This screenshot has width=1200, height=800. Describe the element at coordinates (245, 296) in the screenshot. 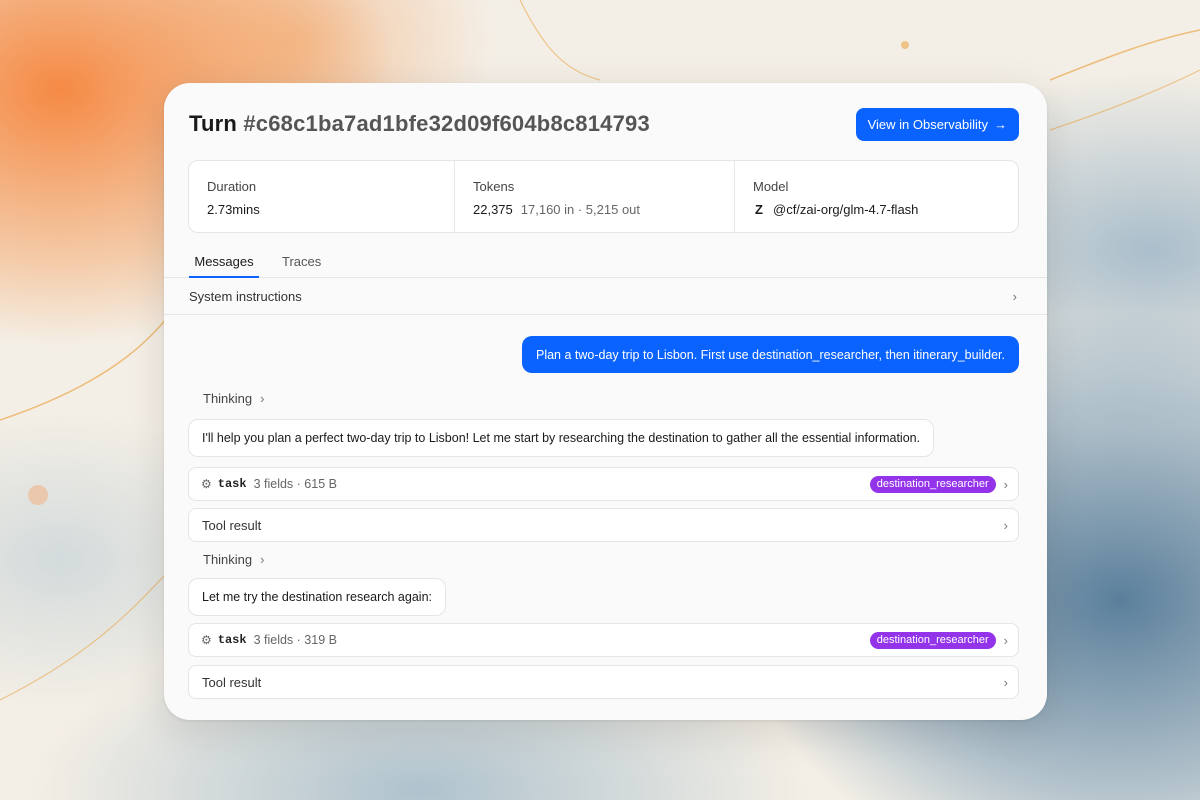

I see `system-instructions-label: System instructions` at that location.